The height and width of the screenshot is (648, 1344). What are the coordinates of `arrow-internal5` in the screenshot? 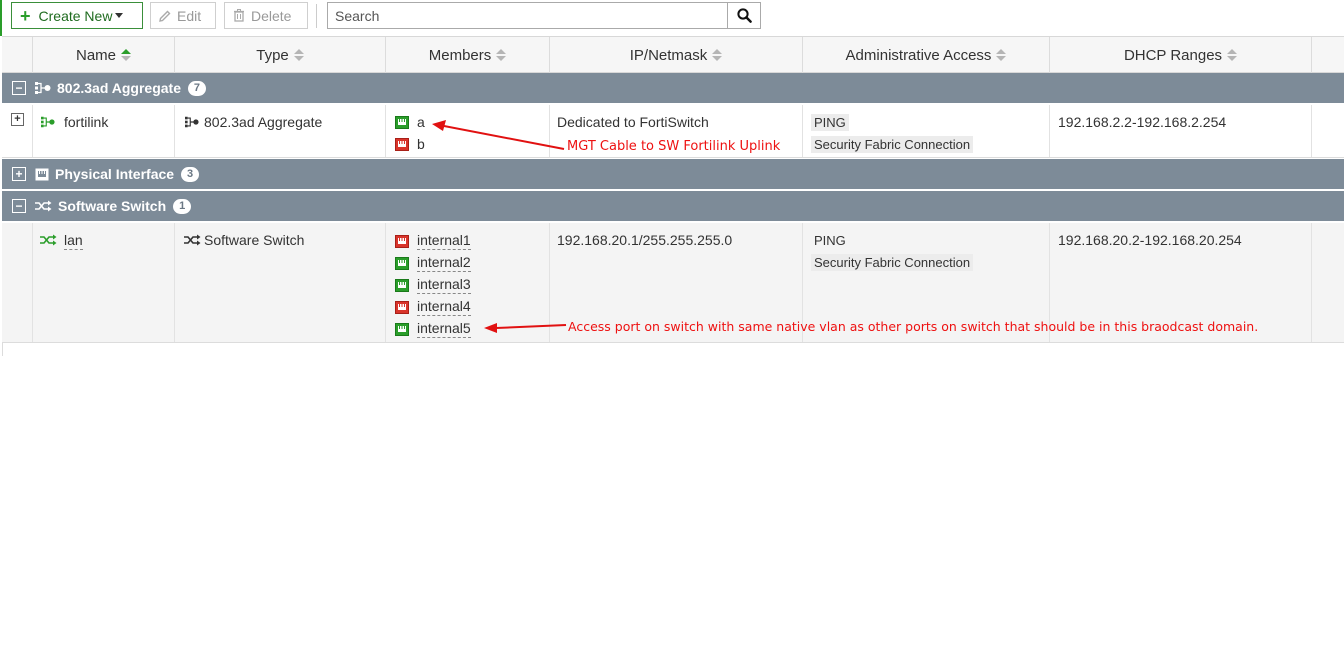 It's located at (525, 328).